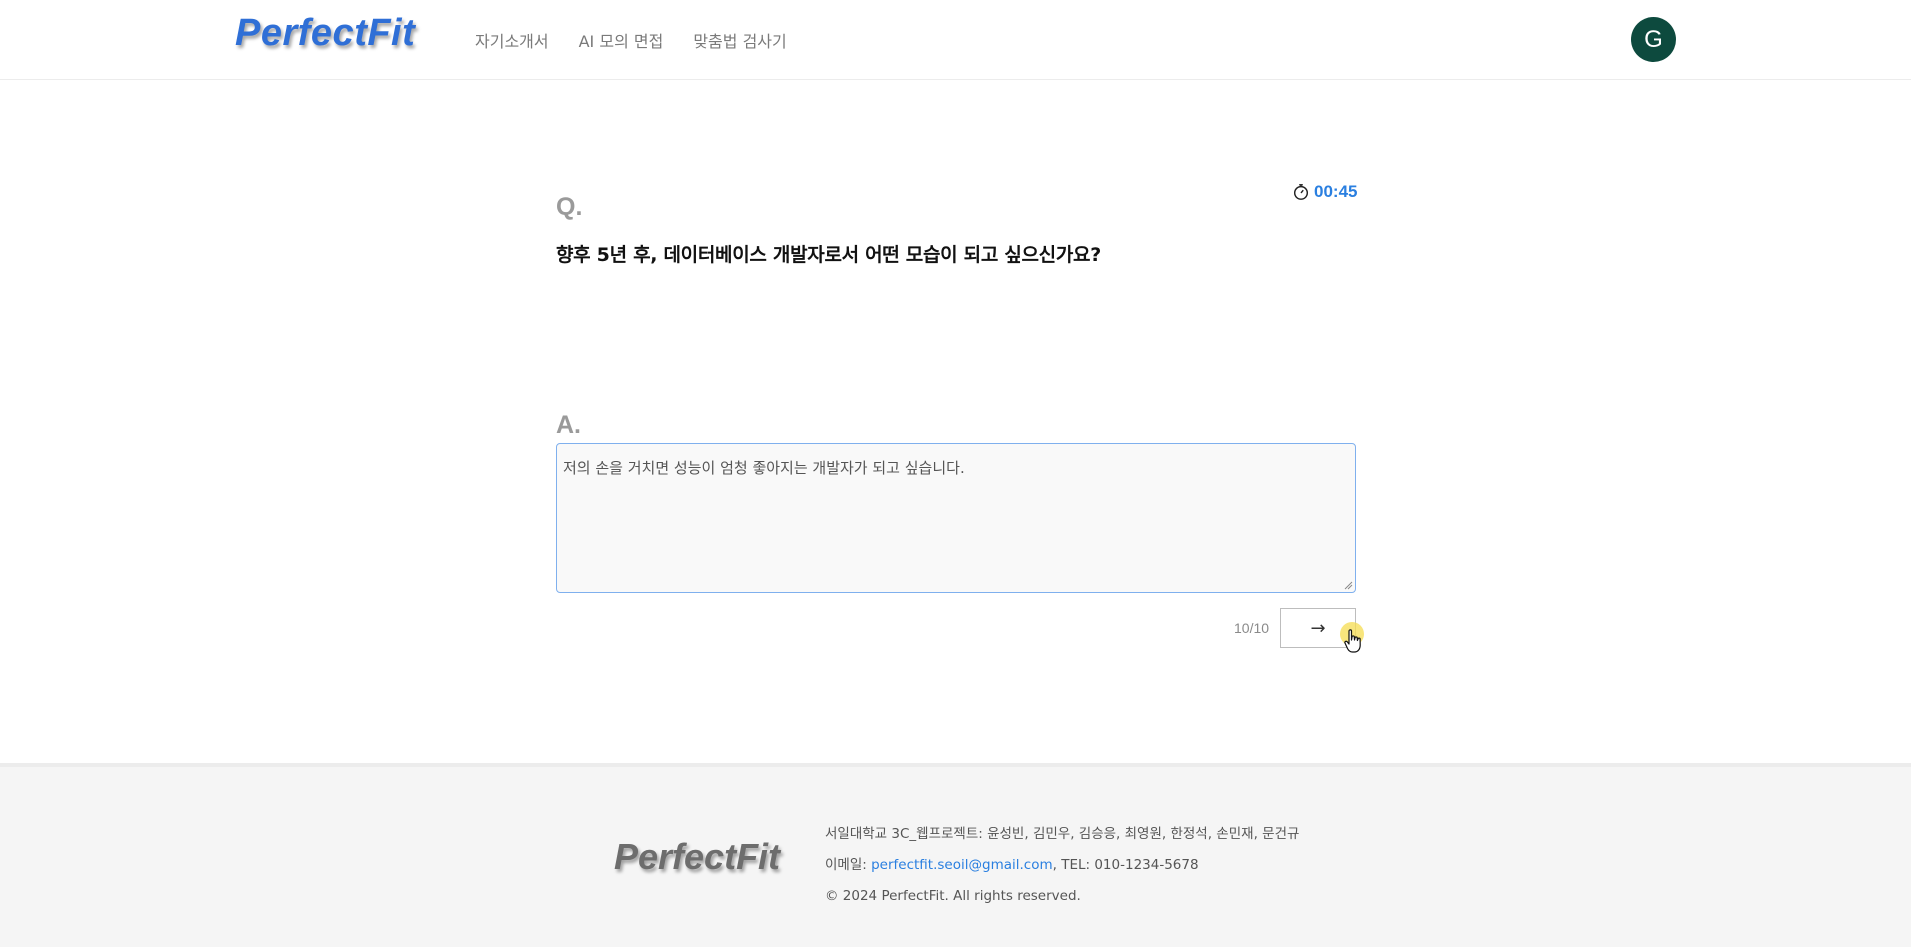 The image size is (1911, 947). I want to click on logo: PerfectFit, so click(325, 33).